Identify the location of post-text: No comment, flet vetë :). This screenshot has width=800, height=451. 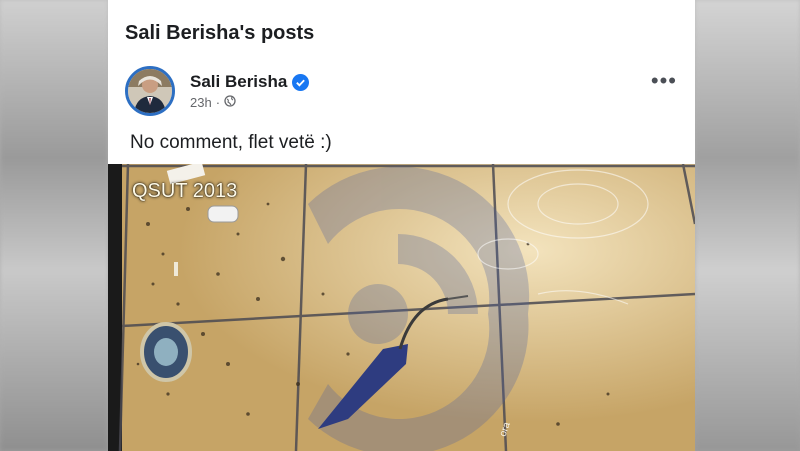
(231, 142).